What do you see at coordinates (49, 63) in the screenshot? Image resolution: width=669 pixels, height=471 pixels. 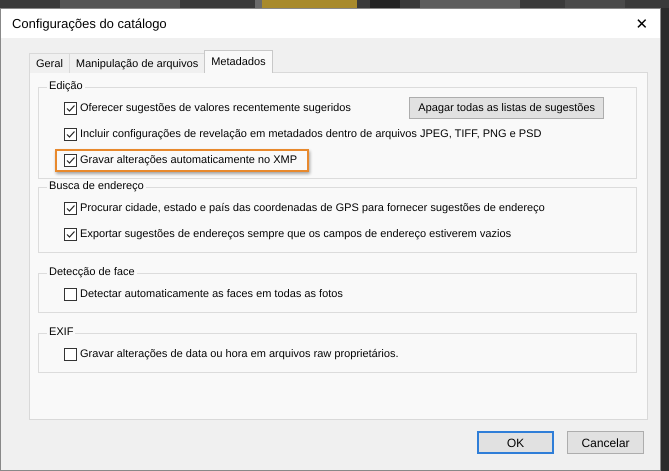 I see `tab: Geral` at bounding box center [49, 63].